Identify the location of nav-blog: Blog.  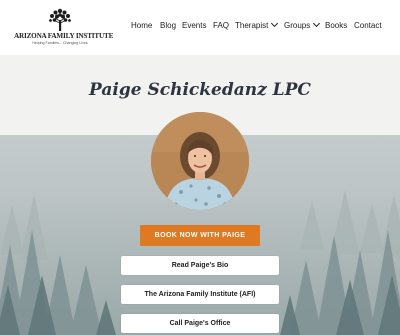
(168, 25).